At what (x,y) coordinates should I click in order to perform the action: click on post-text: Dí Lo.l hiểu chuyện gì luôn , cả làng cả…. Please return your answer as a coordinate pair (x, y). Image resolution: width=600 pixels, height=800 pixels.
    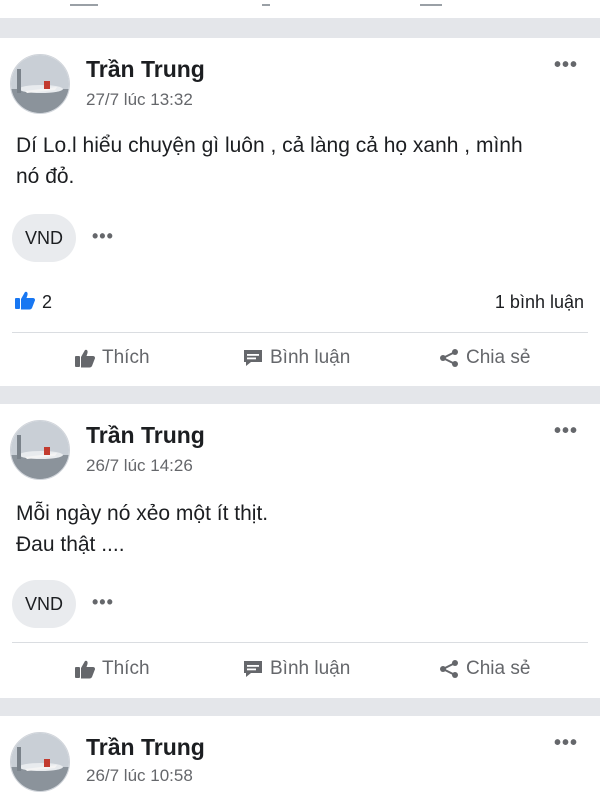
    Looking at the image, I should click on (269, 161).